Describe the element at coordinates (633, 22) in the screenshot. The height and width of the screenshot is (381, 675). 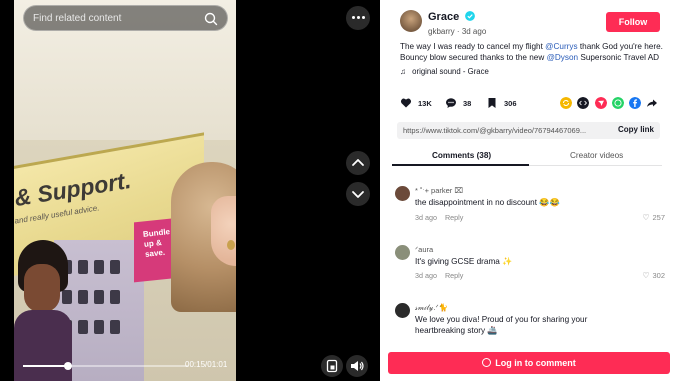
I see `follow-button: Follow` at that location.